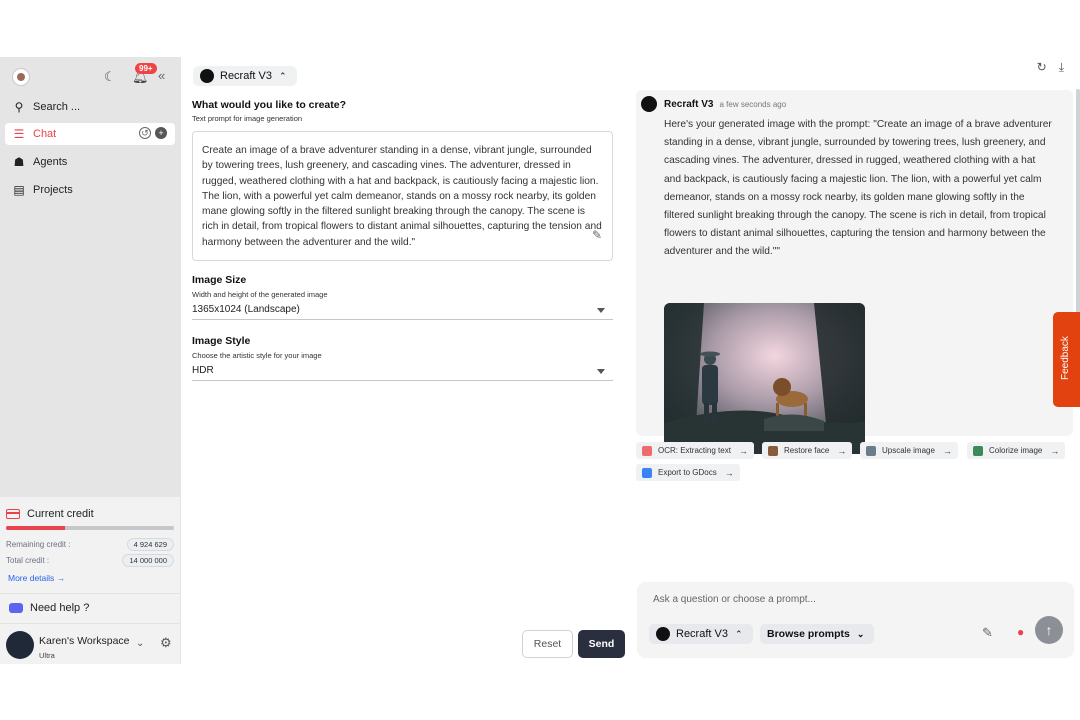  Describe the element at coordinates (161, 133) in the screenshot. I see `new-chat-icon: +` at that location.